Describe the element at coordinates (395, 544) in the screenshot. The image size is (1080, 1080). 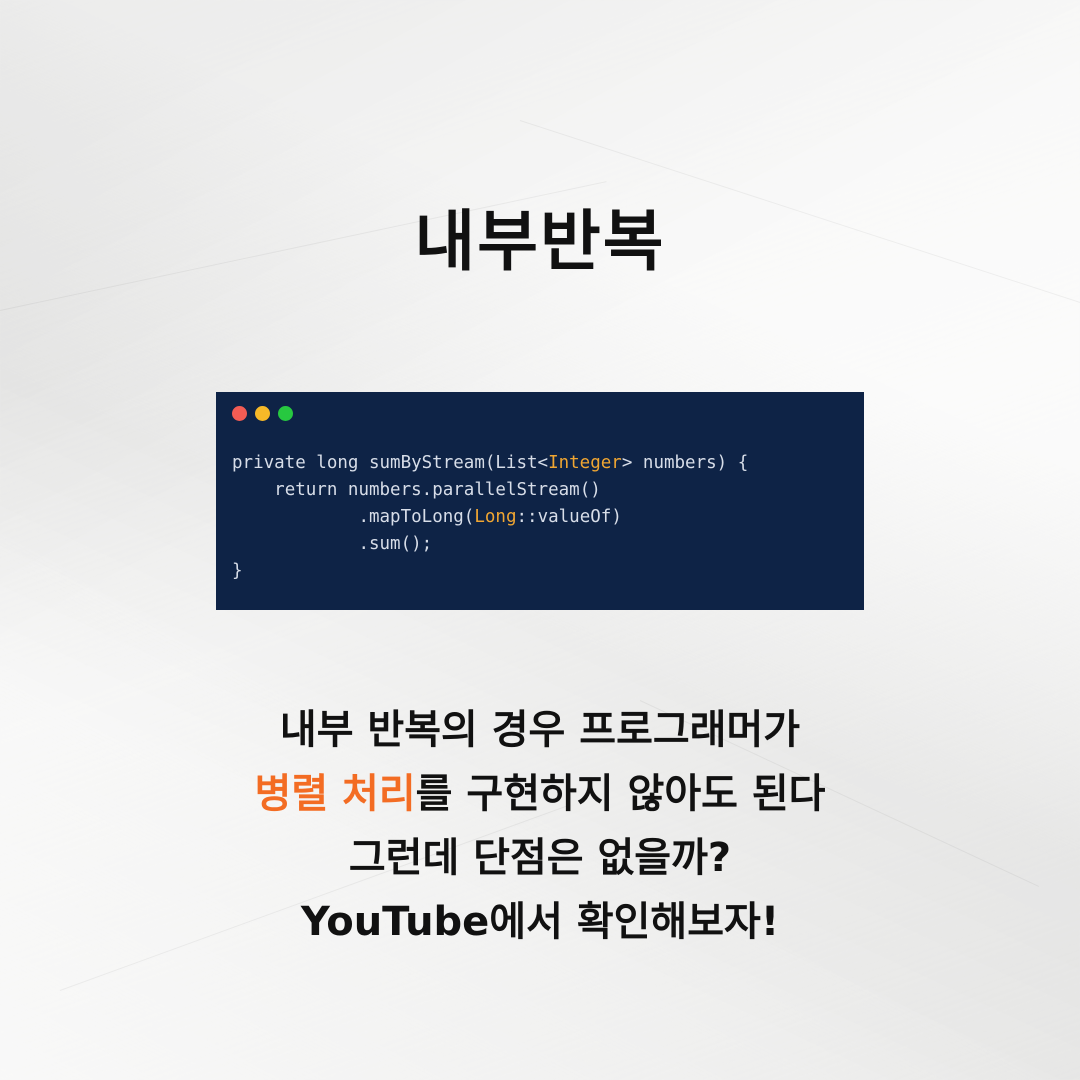
I see `code-token: .sum();` at that location.